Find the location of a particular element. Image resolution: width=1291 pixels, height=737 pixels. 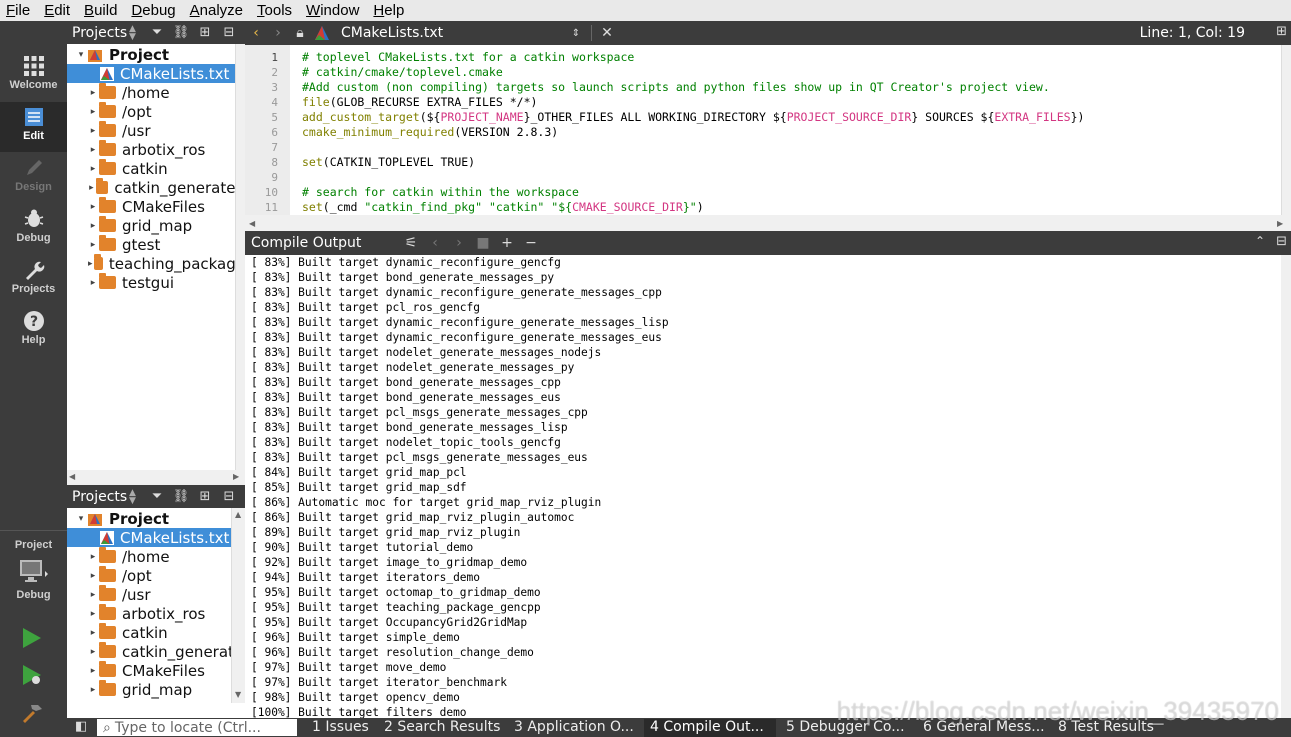

run-button is located at coordinates (32, 638).